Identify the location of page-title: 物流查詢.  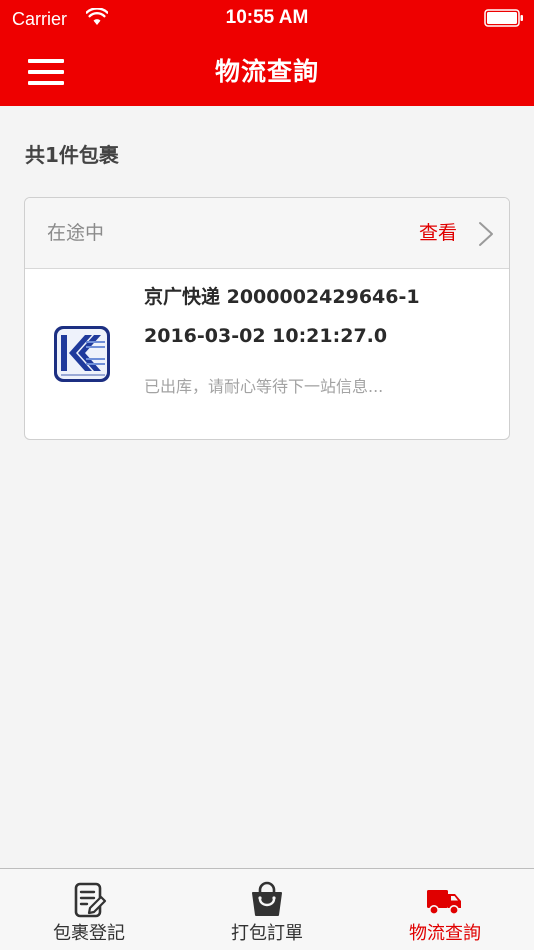
(266, 71).